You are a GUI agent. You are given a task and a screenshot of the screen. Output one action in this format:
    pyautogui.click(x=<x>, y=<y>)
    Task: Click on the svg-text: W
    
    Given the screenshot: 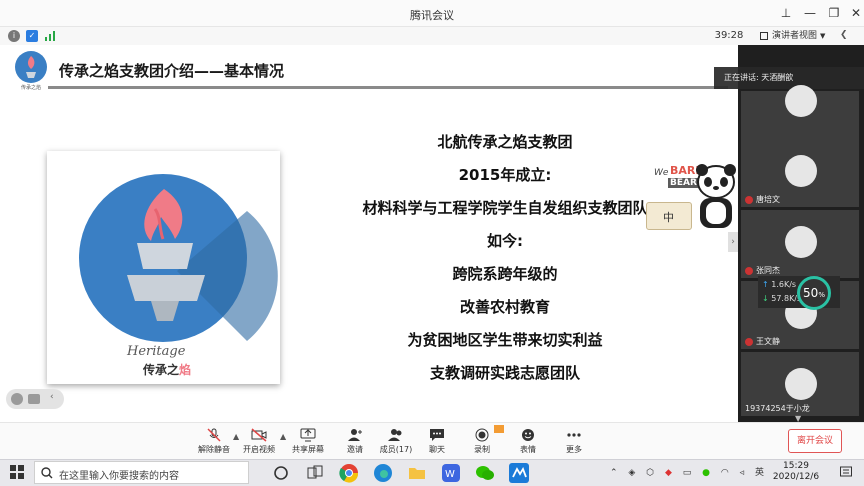 What is the action you would take?
    pyautogui.click(x=450, y=474)
    